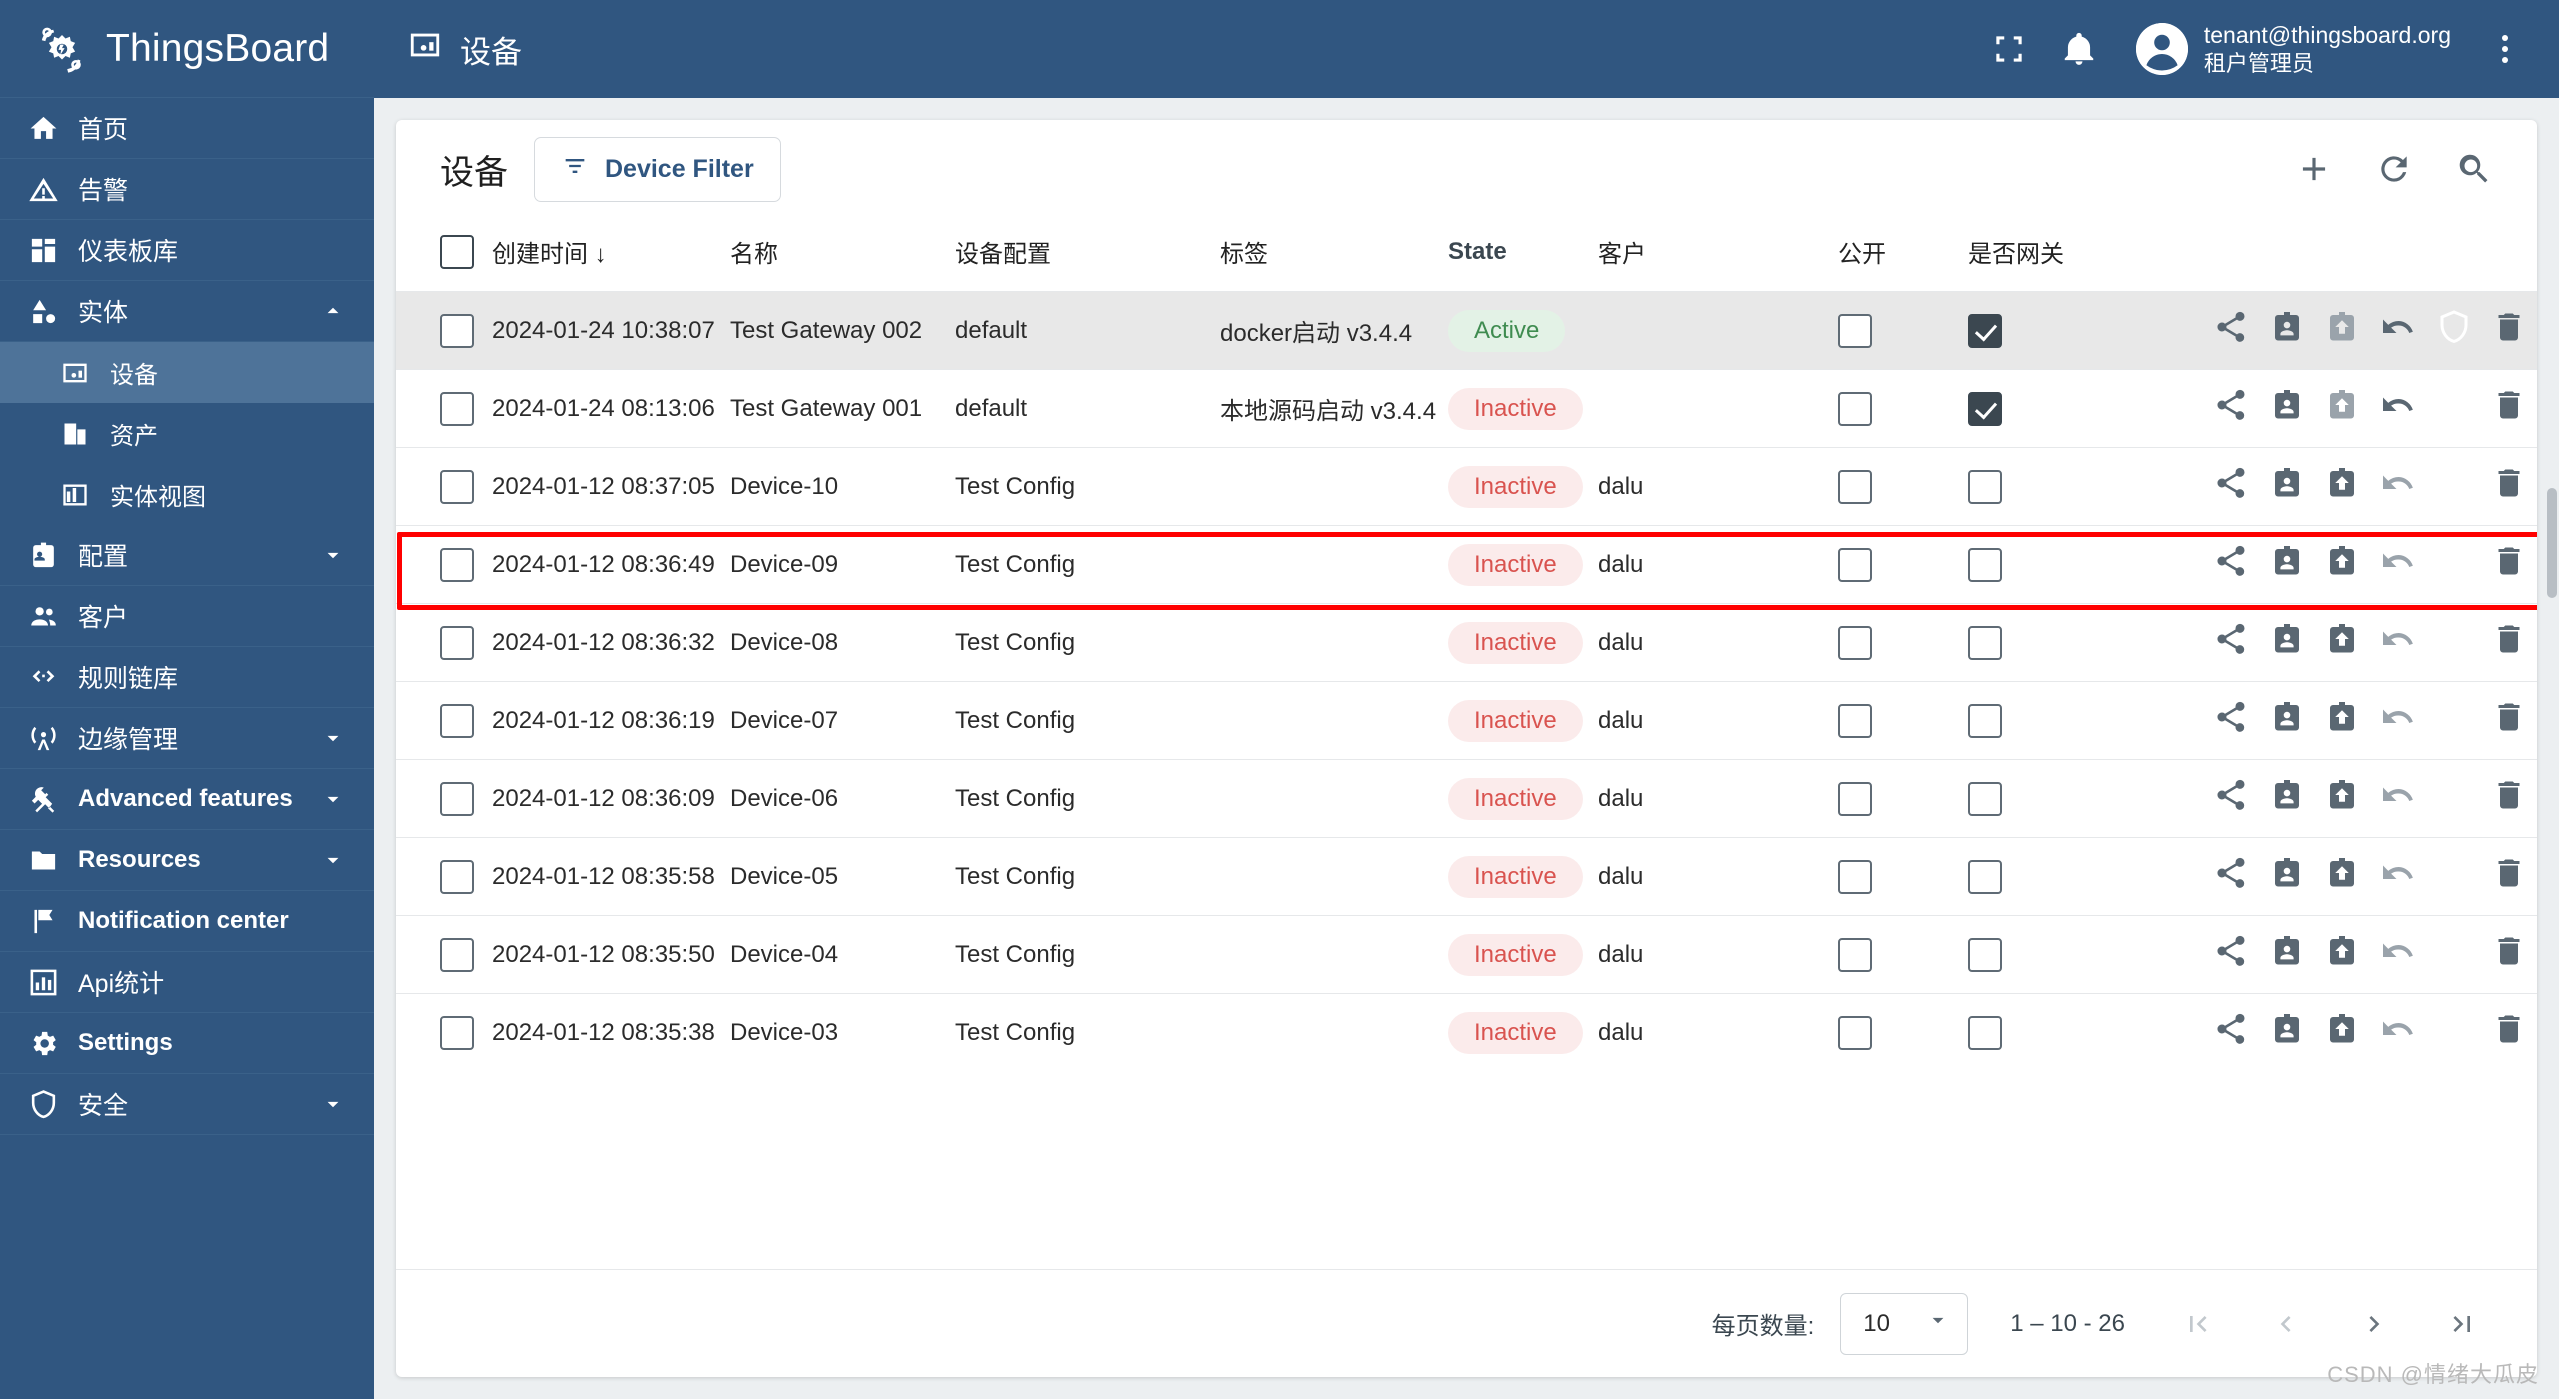 The height and width of the screenshot is (1399, 2559). I want to click on sidebar-item-仪表板库: 仪表板库, so click(187, 250).